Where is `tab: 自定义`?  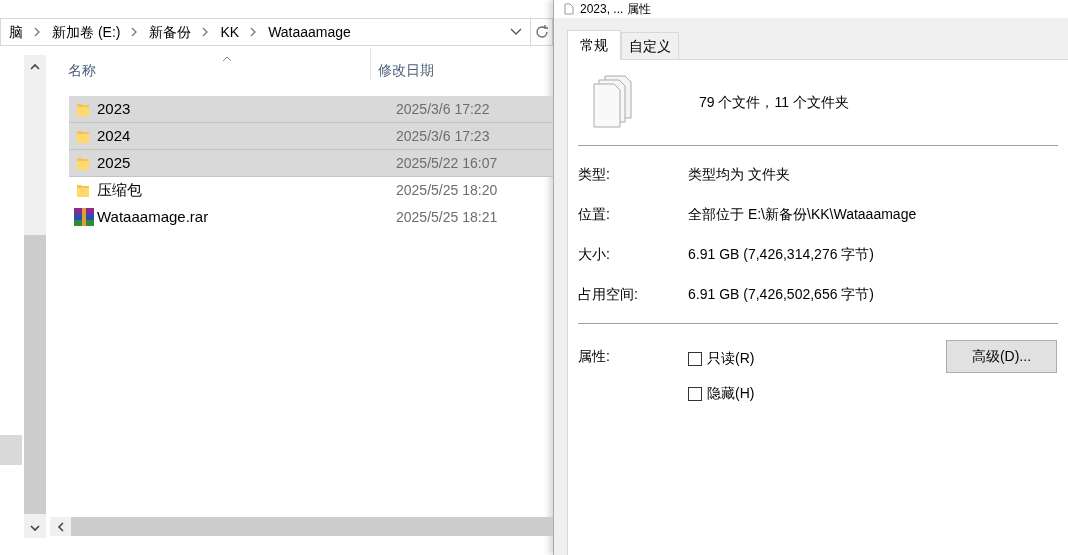
tab: 自定义 is located at coordinates (650, 45).